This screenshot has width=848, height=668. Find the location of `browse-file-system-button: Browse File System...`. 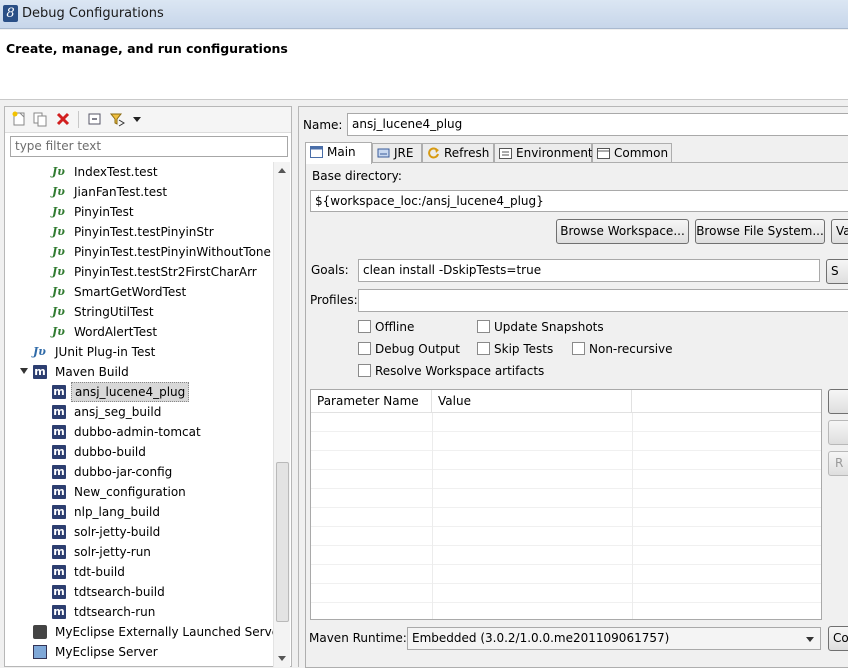

browse-file-system-button: Browse File System... is located at coordinates (760, 231).